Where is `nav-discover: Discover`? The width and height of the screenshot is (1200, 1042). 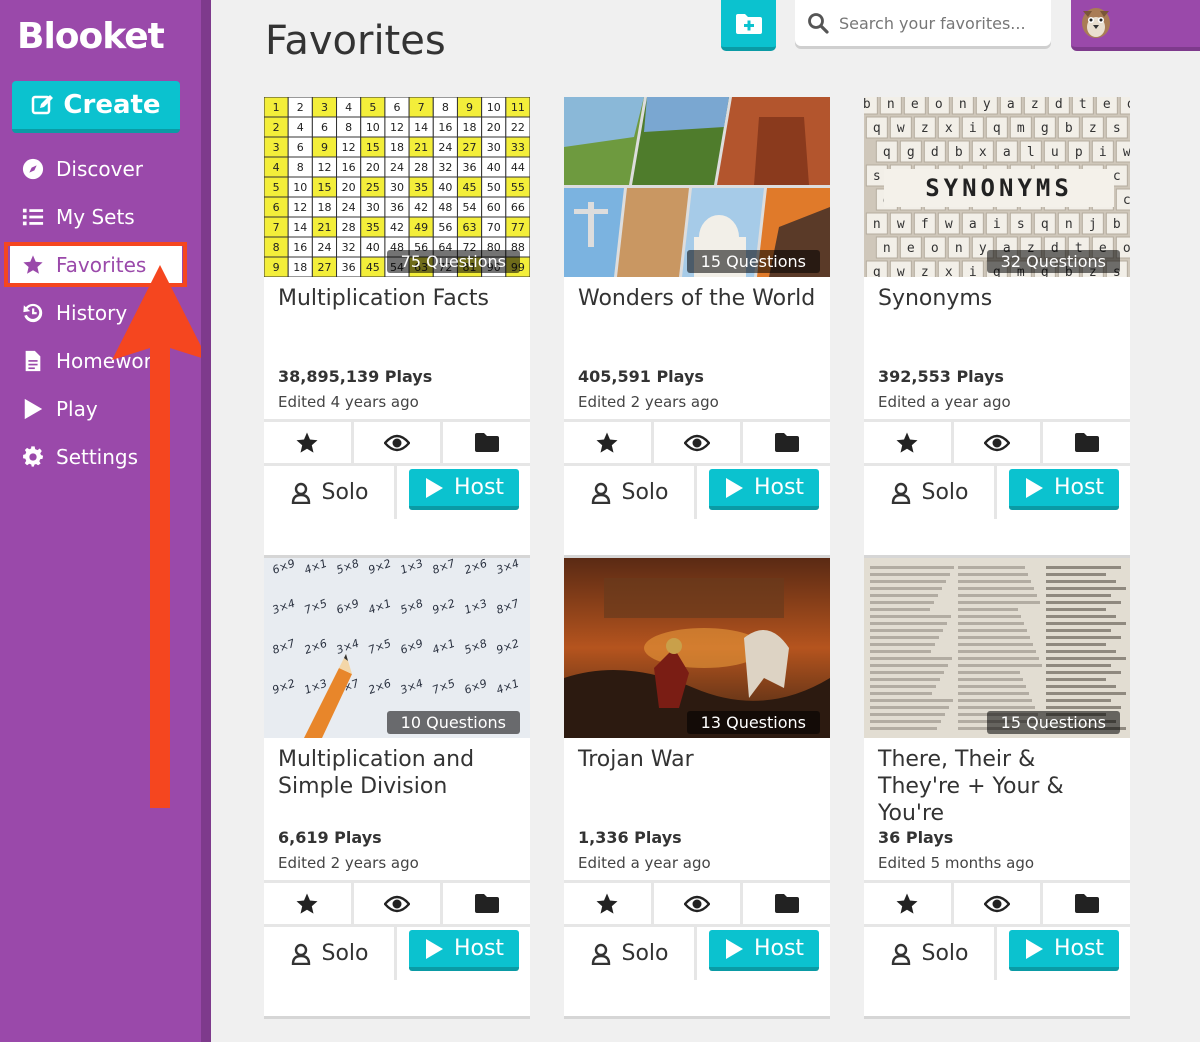
nav-discover: Discover is located at coordinates (96, 169).